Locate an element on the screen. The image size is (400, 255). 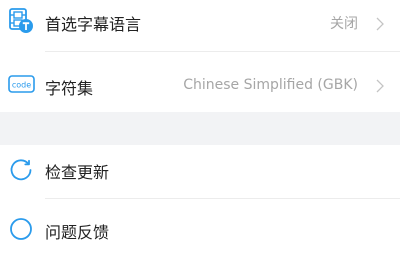
code-icon-text: code is located at coordinates (21, 84).